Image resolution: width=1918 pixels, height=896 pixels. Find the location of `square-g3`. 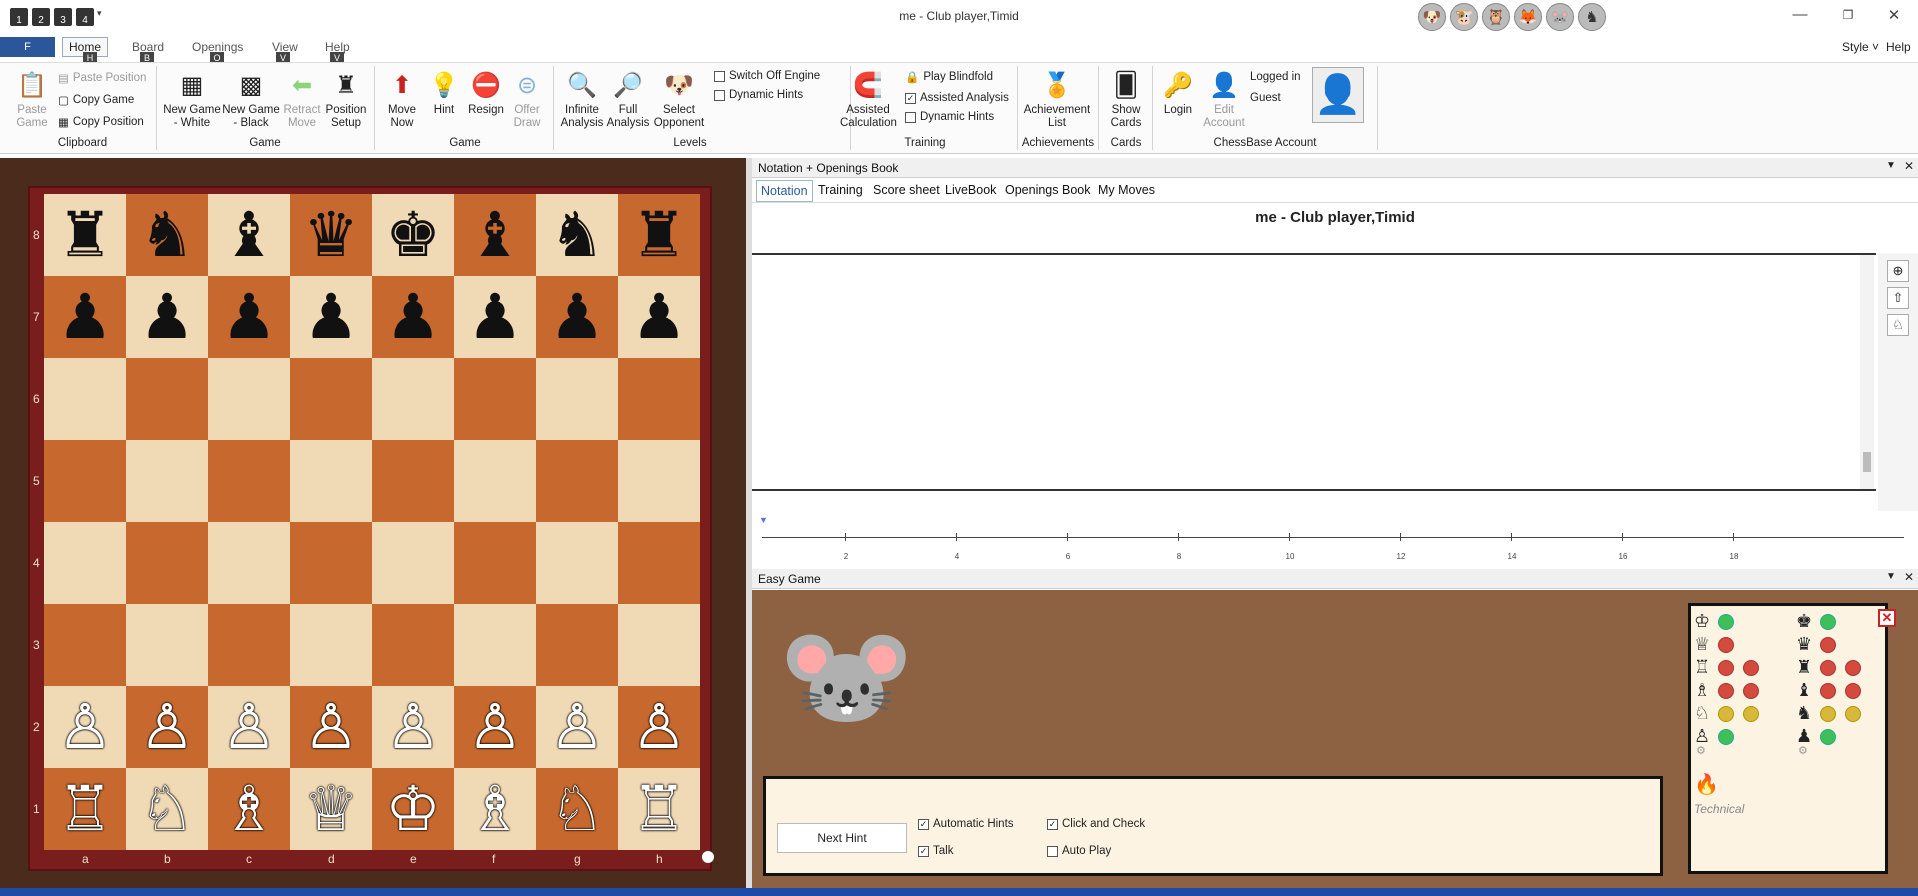

square-g3 is located at coordinates (577, 645).